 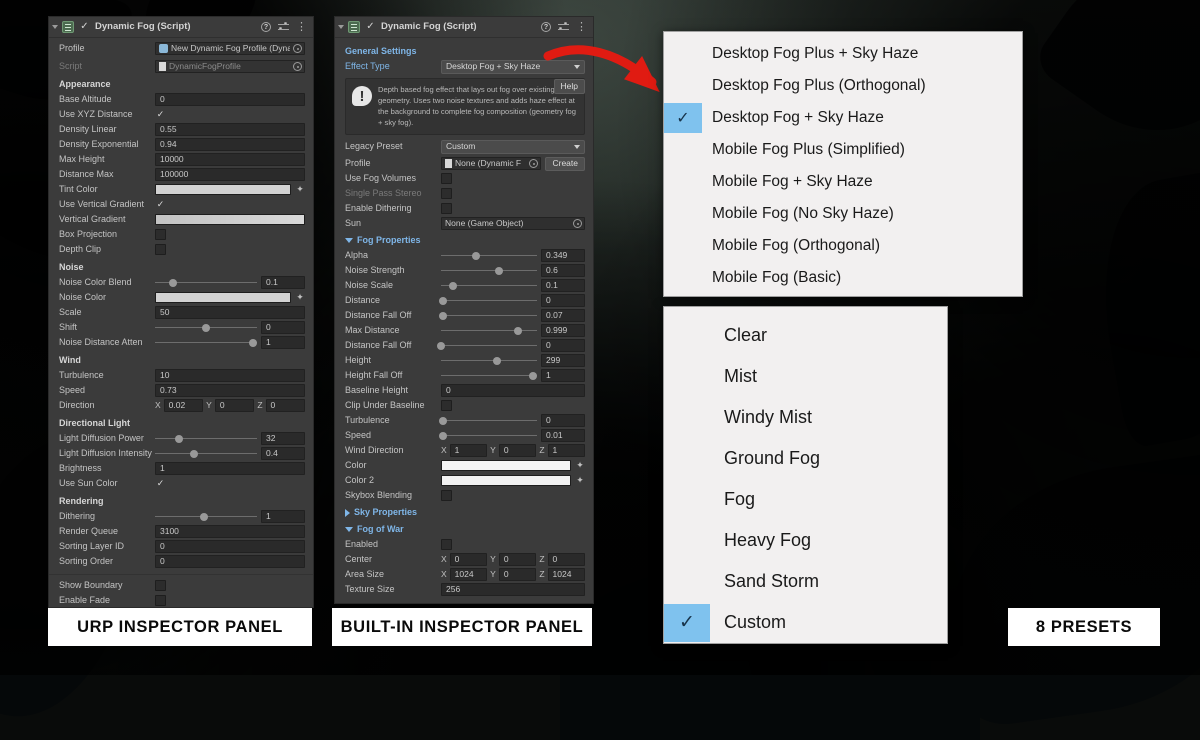 I want to click on text-field: 100000, so click(x=230, y=174).